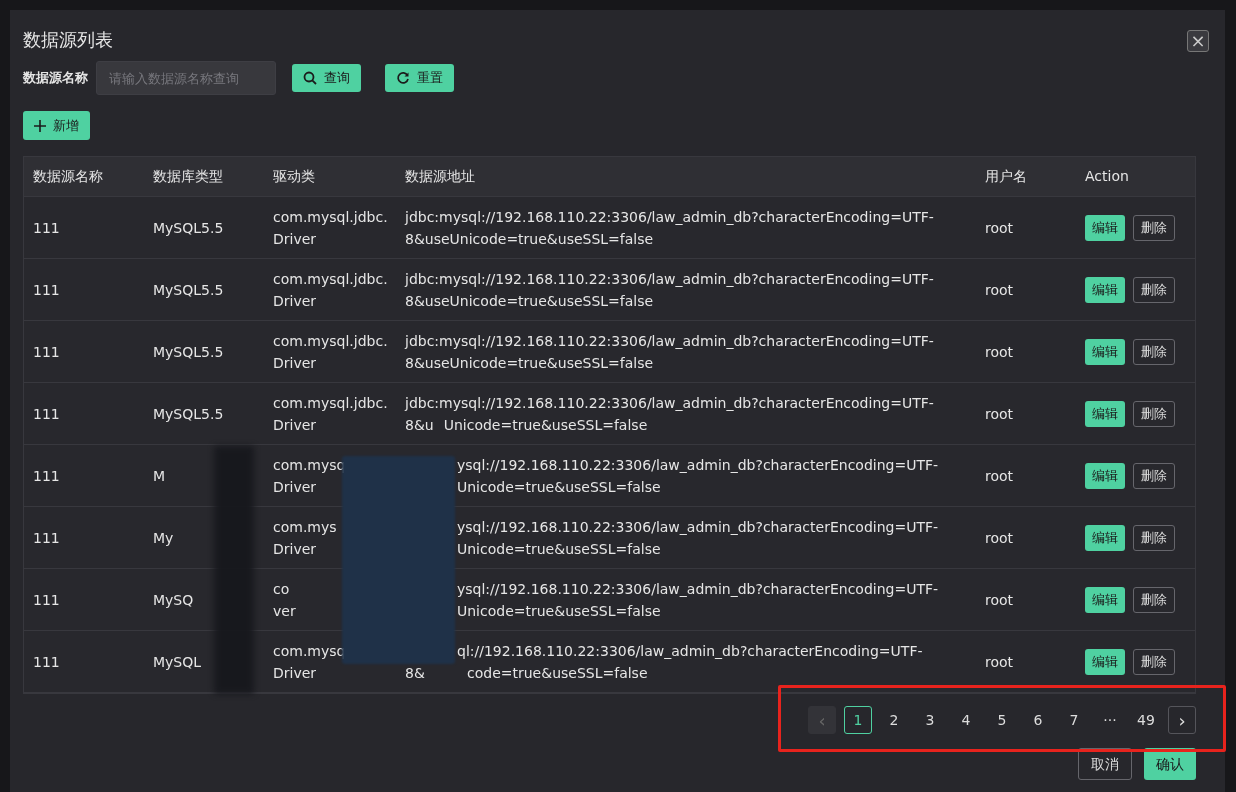  What do you see at coordinates (281, 588) in the screenshot?
I see `table-cell: co` at bounding box center [281, 588].